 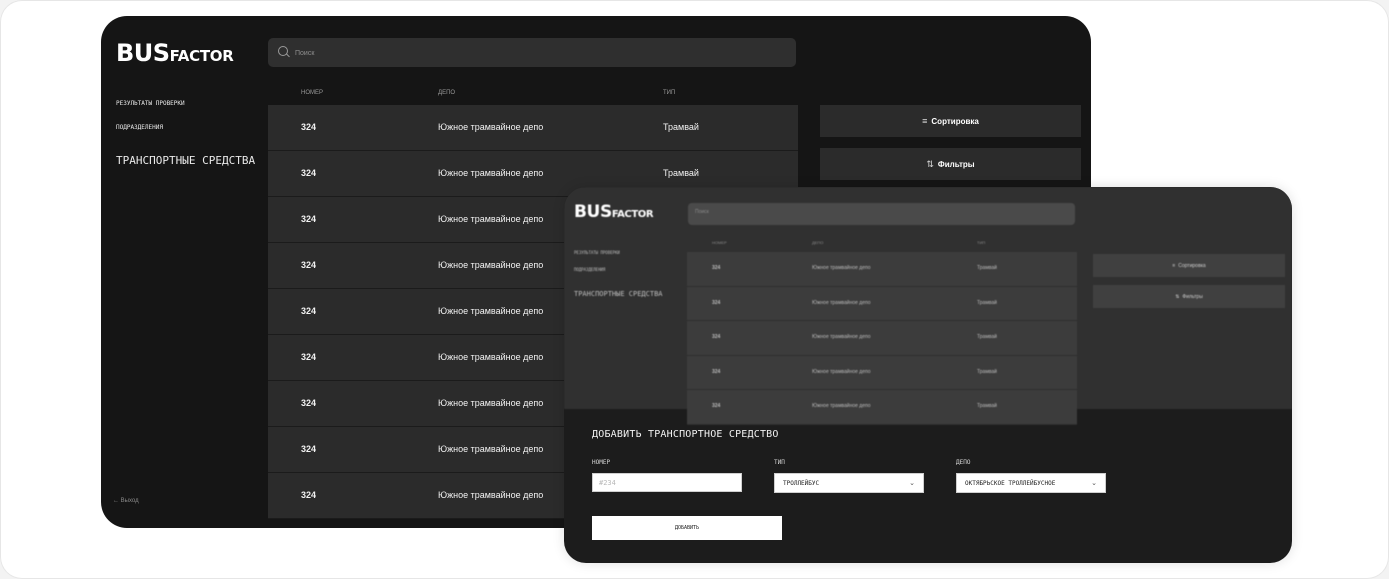 What do you see at coordinates (601, 462) in the screenshot?
I see `number-label: Номер` at bounding box center [601, 462].